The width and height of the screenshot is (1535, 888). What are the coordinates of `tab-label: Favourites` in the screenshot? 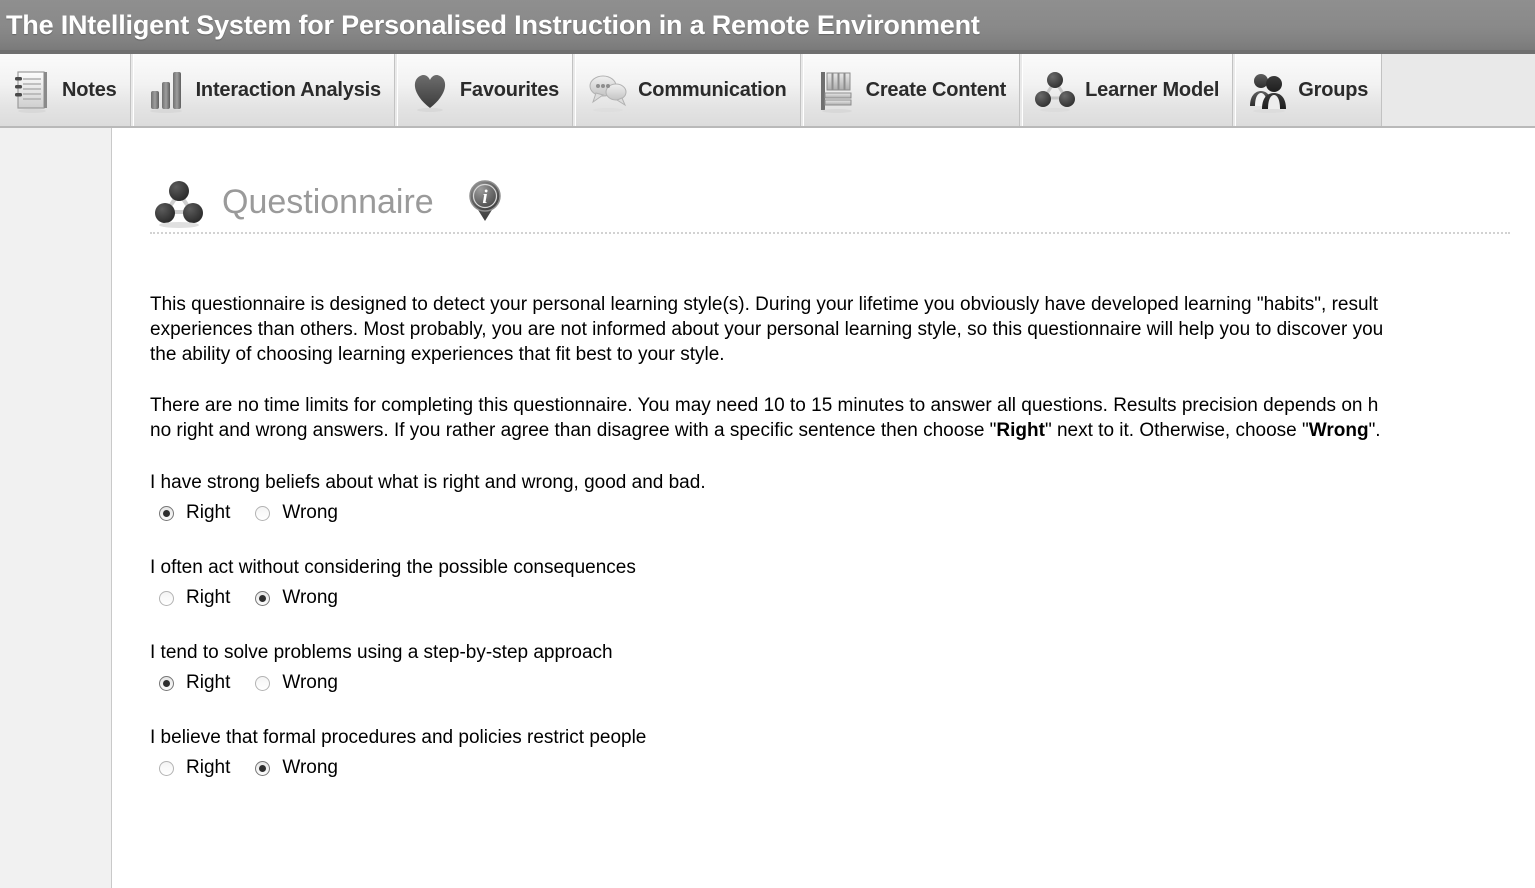 It's located at (509, 89).